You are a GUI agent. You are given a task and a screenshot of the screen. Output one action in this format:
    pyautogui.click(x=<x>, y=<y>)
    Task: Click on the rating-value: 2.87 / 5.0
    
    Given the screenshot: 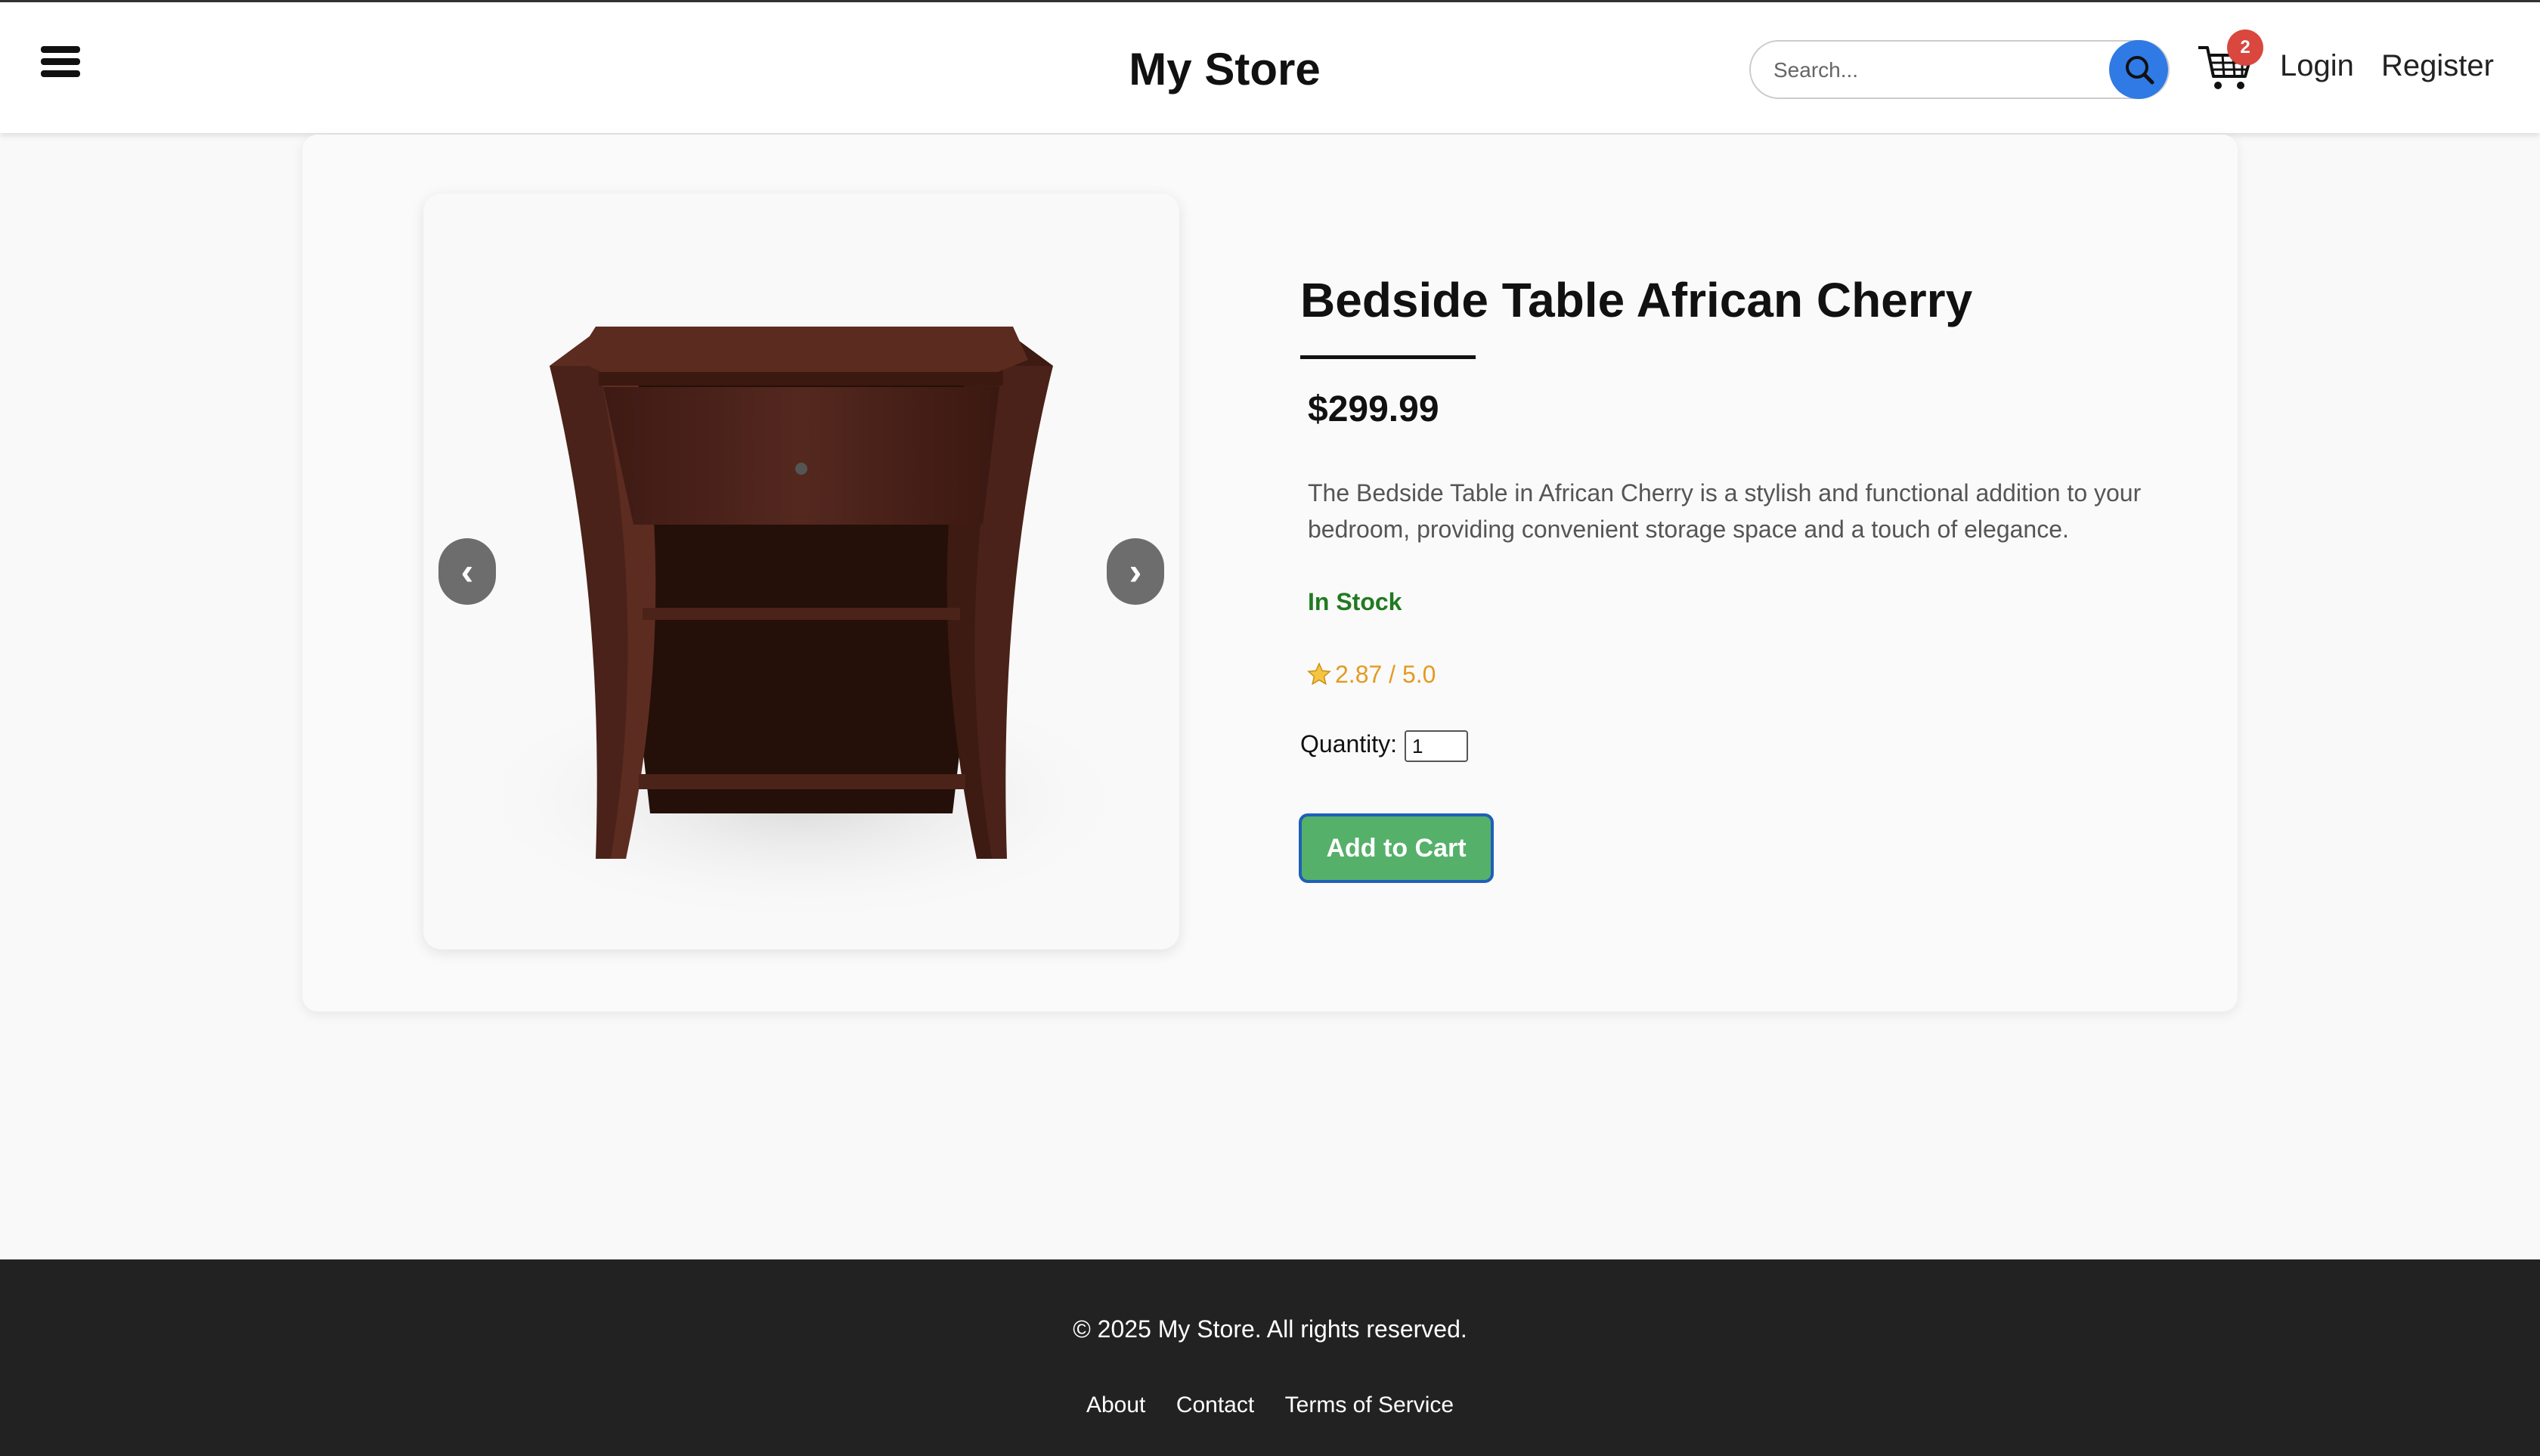 What is the action you would take?
    pyautogui.click(x=1385, y=674)
    